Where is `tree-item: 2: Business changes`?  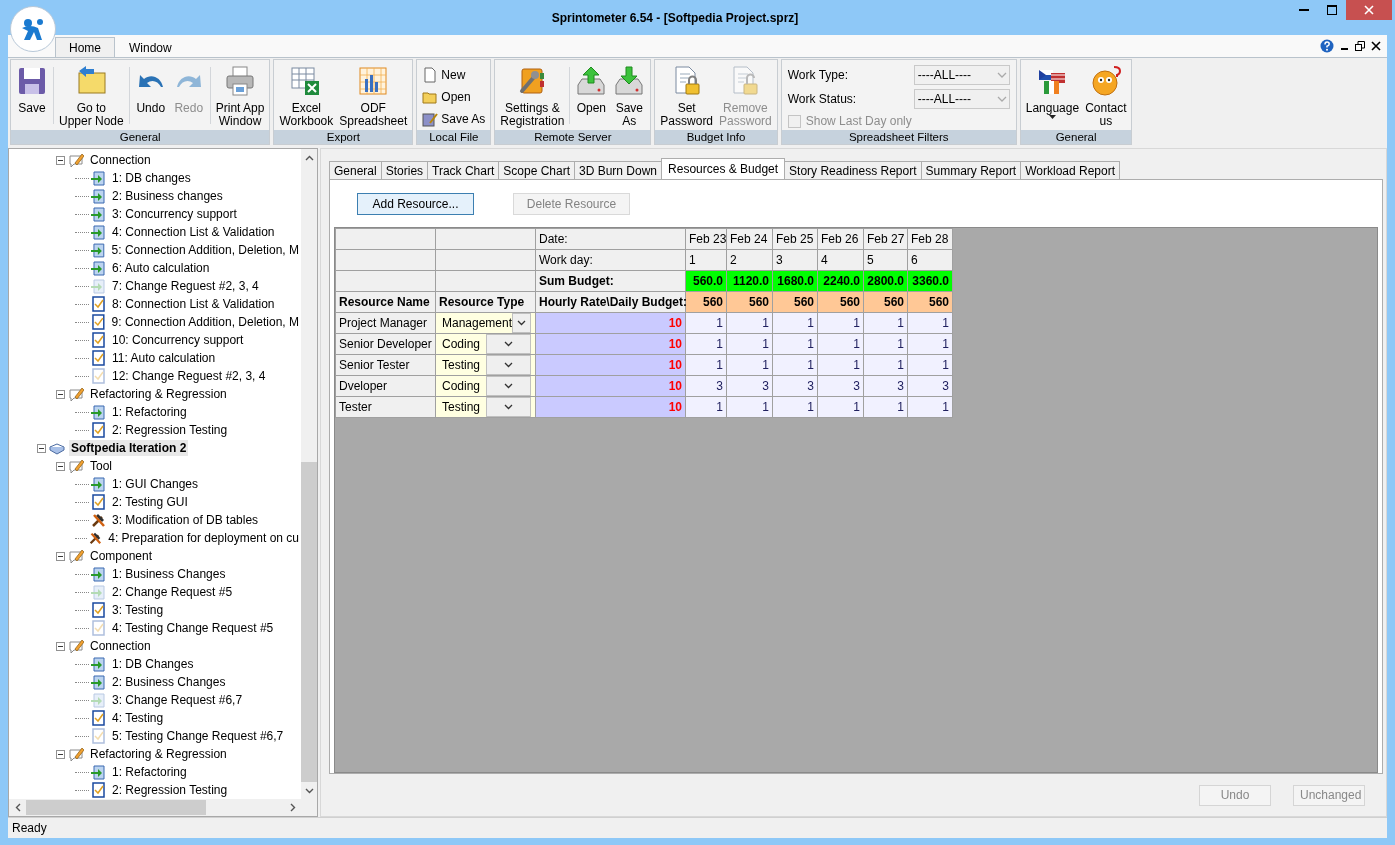 tree-item: 2: Business changes is located at coordinates (167, 196).